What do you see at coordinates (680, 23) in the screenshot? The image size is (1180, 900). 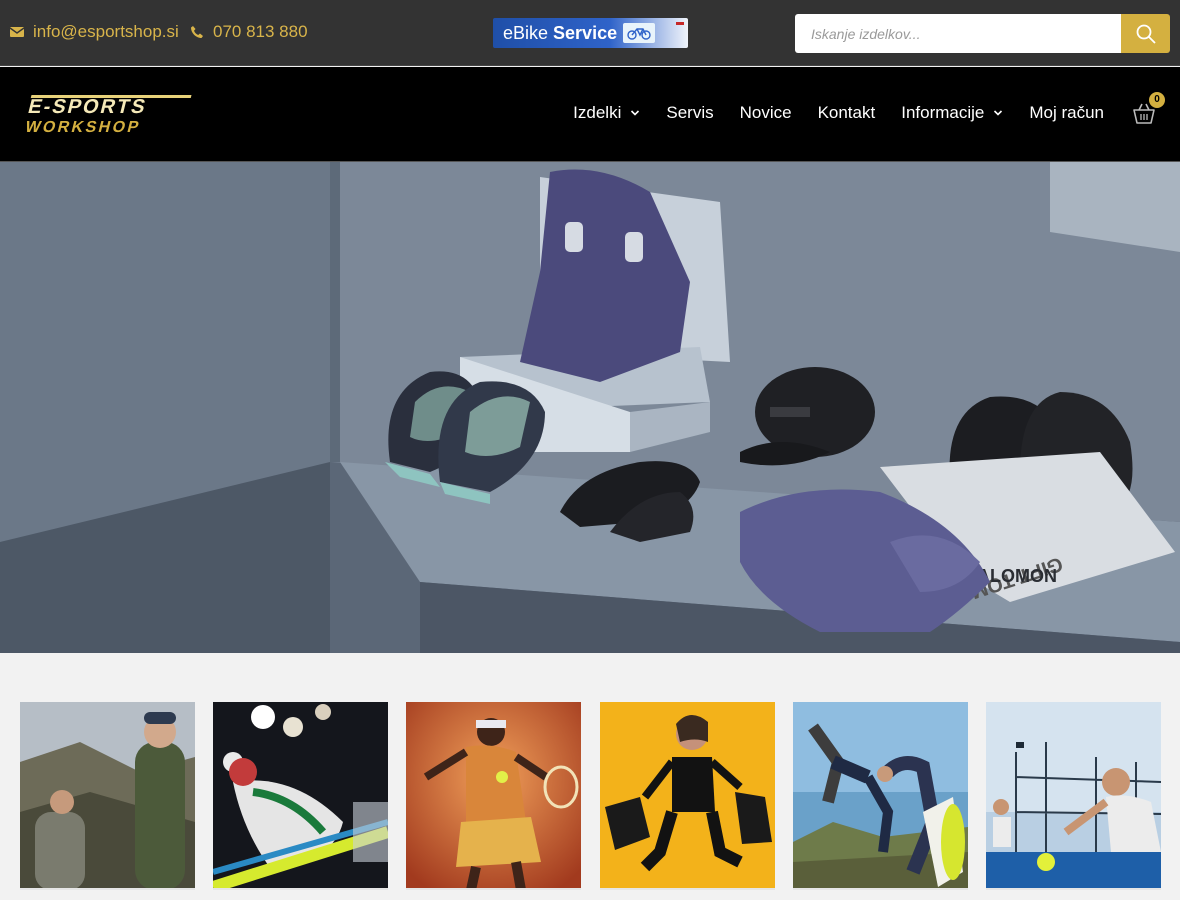 I see `banner-flag` at bounding box center [680, 23].